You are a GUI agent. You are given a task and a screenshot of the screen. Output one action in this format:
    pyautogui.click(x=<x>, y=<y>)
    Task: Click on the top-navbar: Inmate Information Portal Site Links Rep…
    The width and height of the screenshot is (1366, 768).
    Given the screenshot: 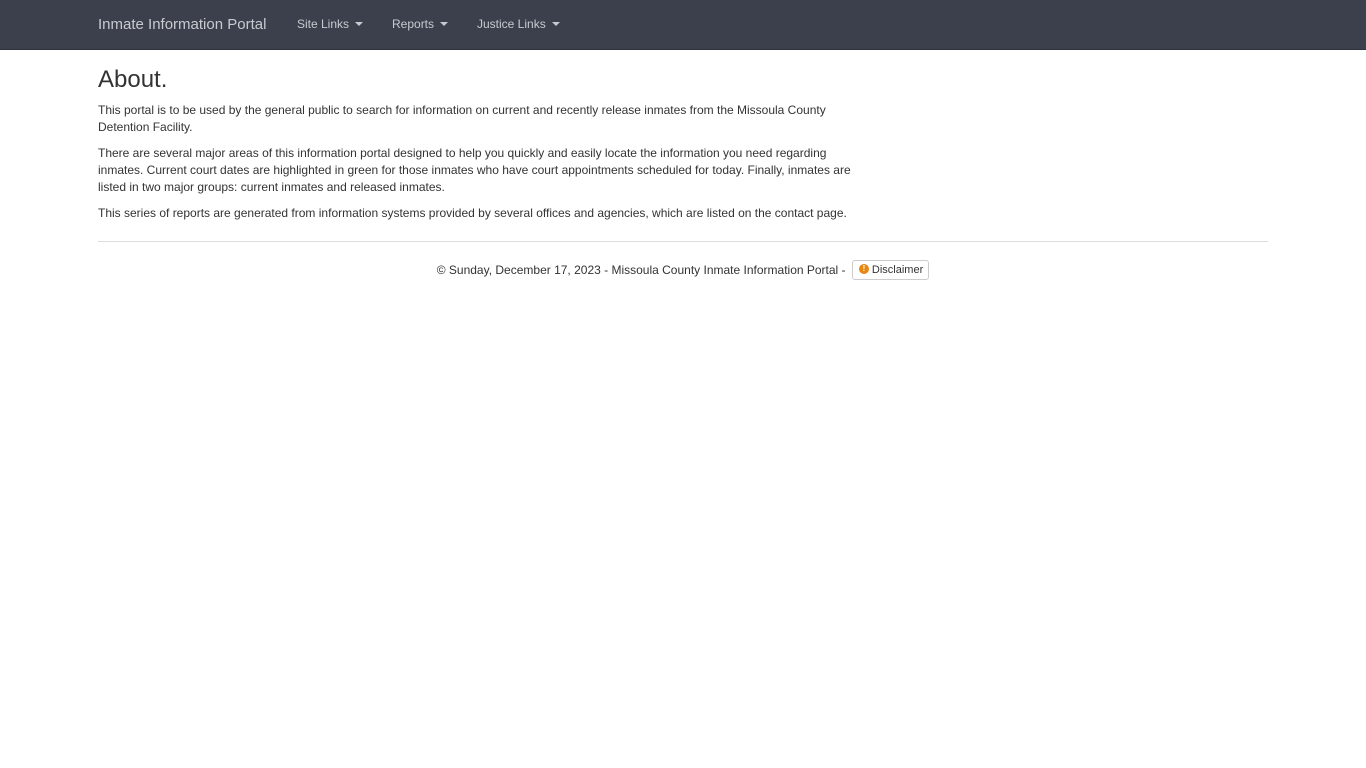 What is the action you would take?
    pyautogui.click(x=683, y=25)
    